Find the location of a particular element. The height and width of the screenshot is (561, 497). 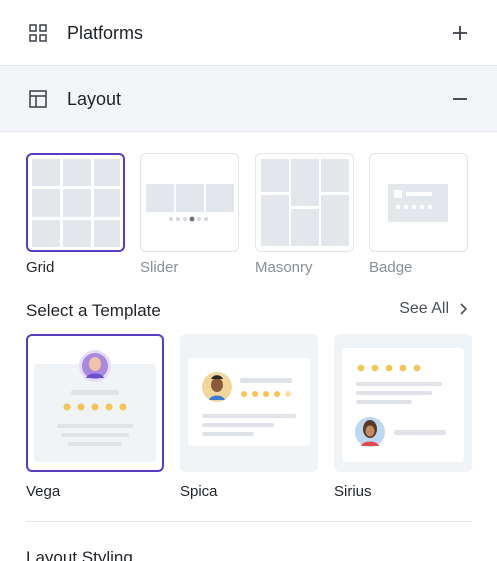

layout-option-badge is located at coordinates (418, 202).